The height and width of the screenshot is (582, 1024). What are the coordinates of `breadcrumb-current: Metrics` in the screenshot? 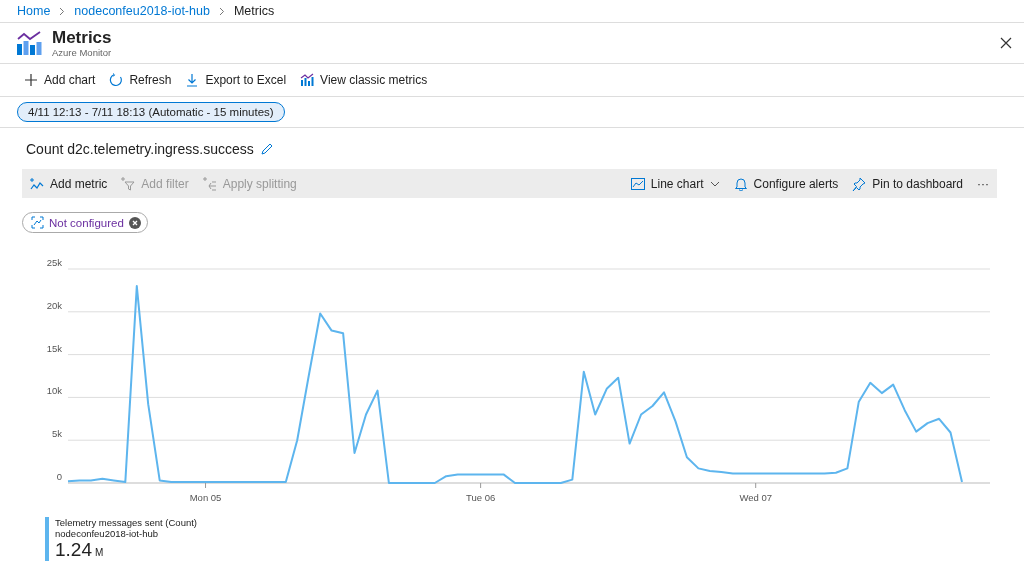 It's located at (254, 11).